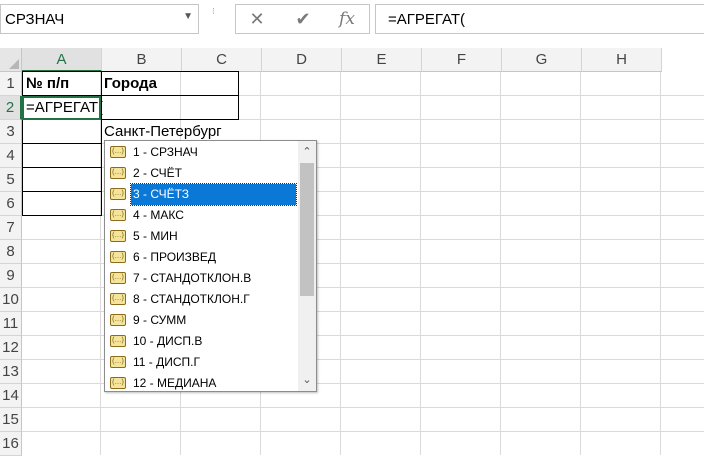  Describe the element at coordinates (11, 372) in the screenshot. I see `row-header-13: 13` at that location.